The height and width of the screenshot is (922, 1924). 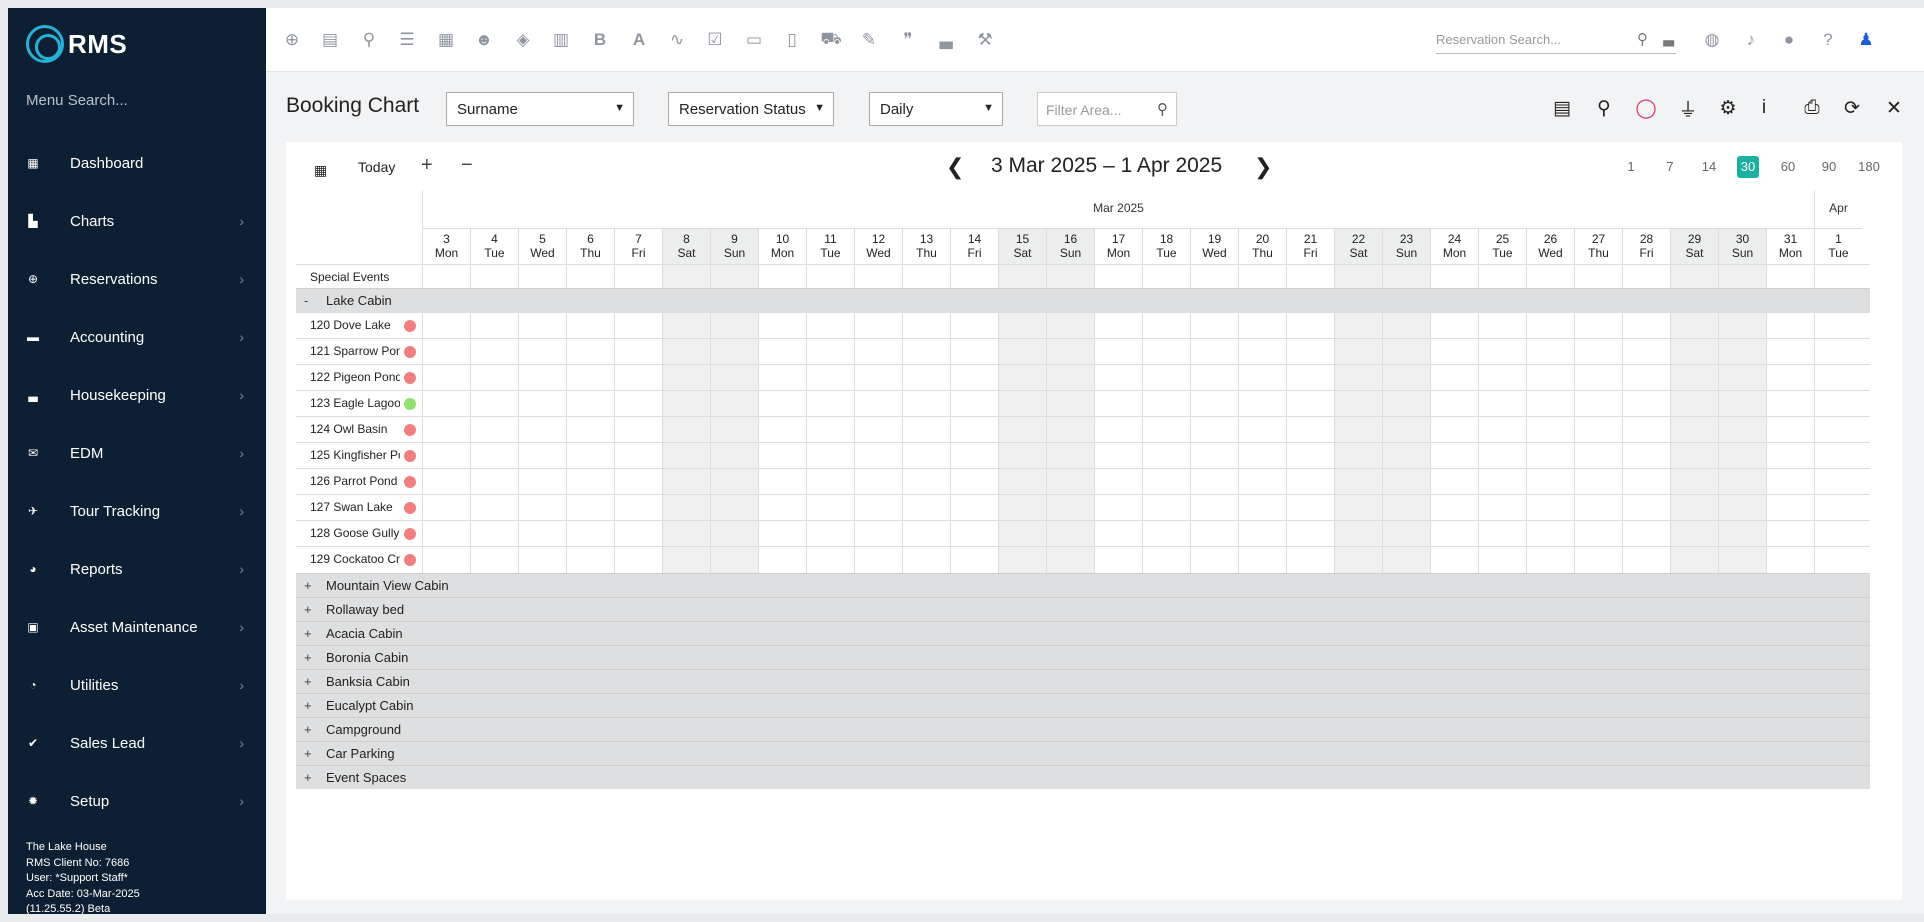 What do you see at coordinates (540, 109) in the screenshot?
I see `sort-select: Surname ▼` at bounding box center [540, 109].